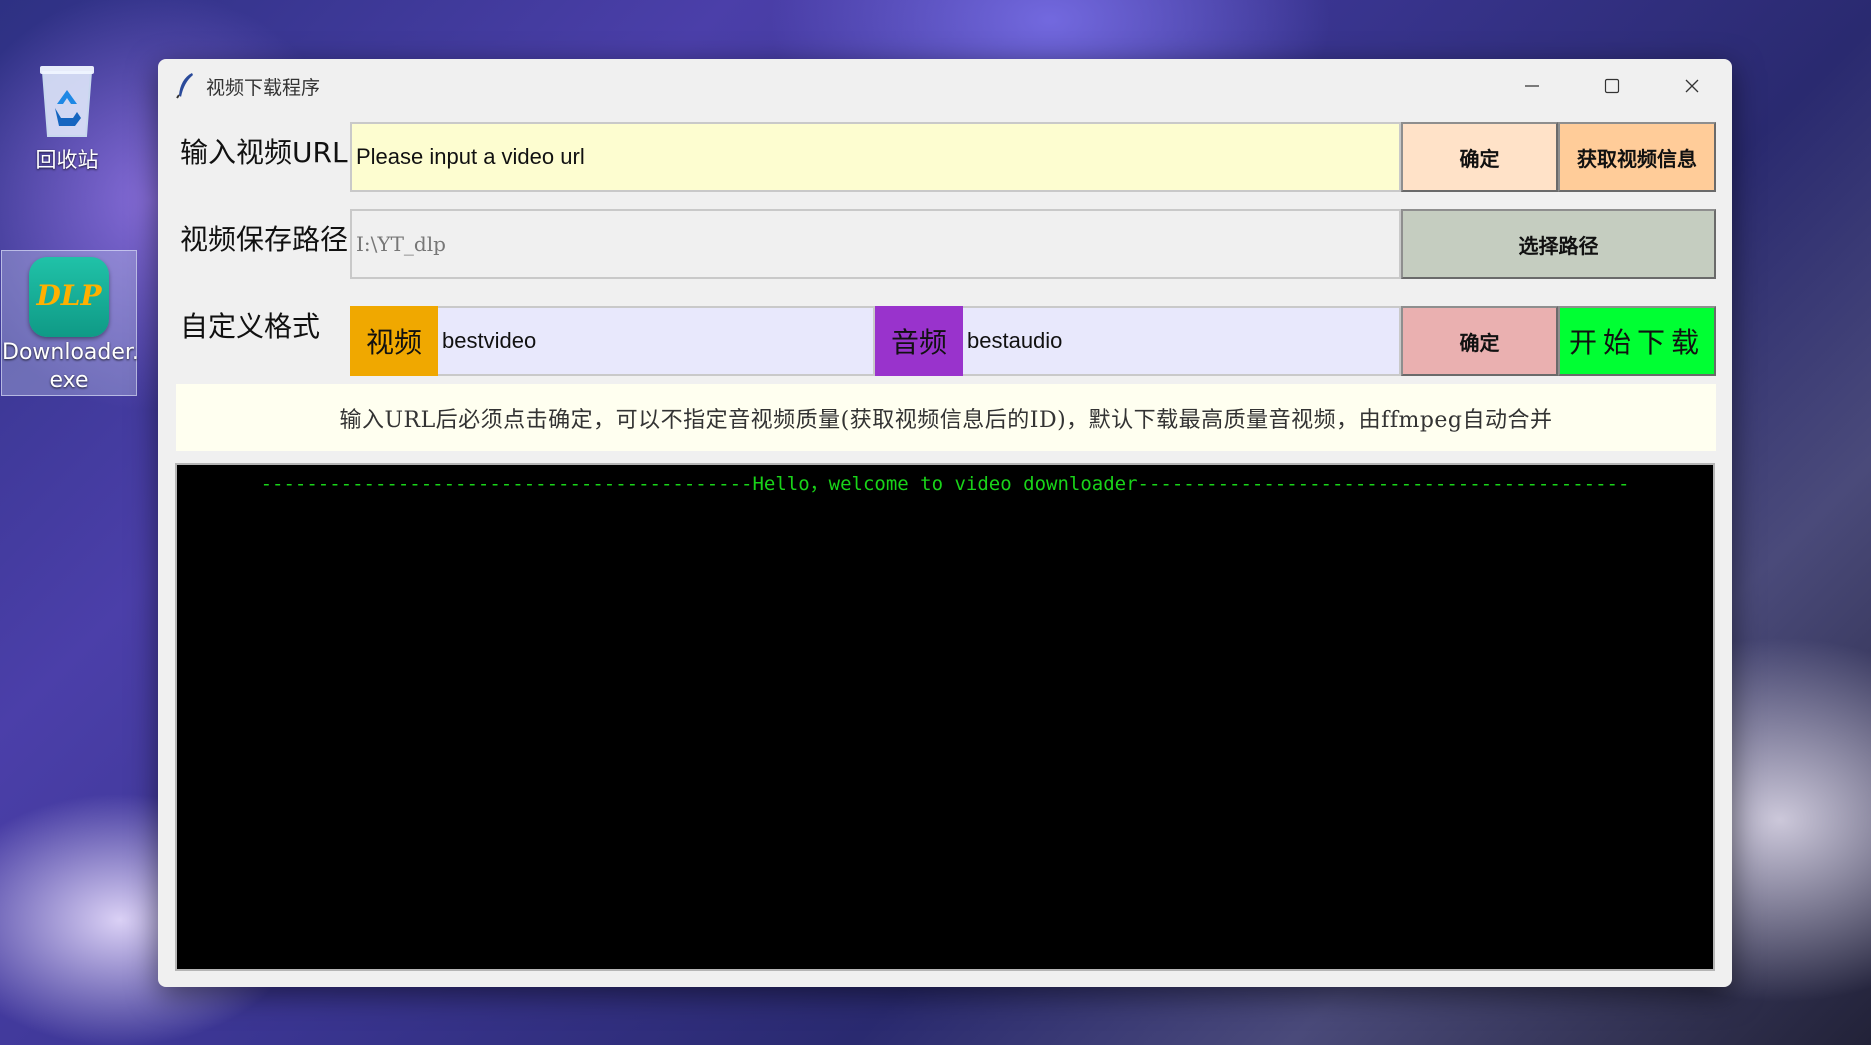 This screenshot has height=1045, width=1871. I want to click on choose-path-button: 选择路径, so click(1558, 244).